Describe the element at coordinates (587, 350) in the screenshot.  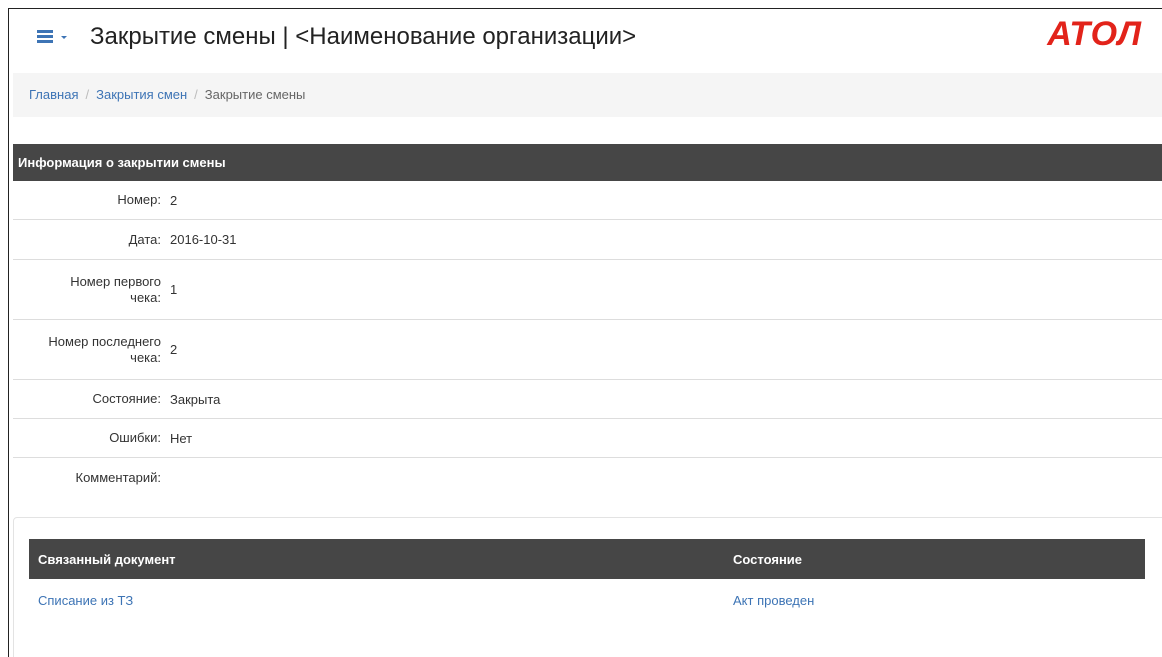
I see `info-row-last-receipt: Номер последнего чека: 2` at that location.